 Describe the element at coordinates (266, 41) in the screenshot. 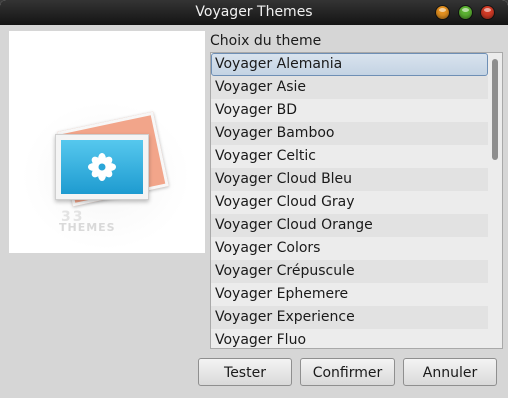

I see `theme-list-label: Choix du theme` at that location.